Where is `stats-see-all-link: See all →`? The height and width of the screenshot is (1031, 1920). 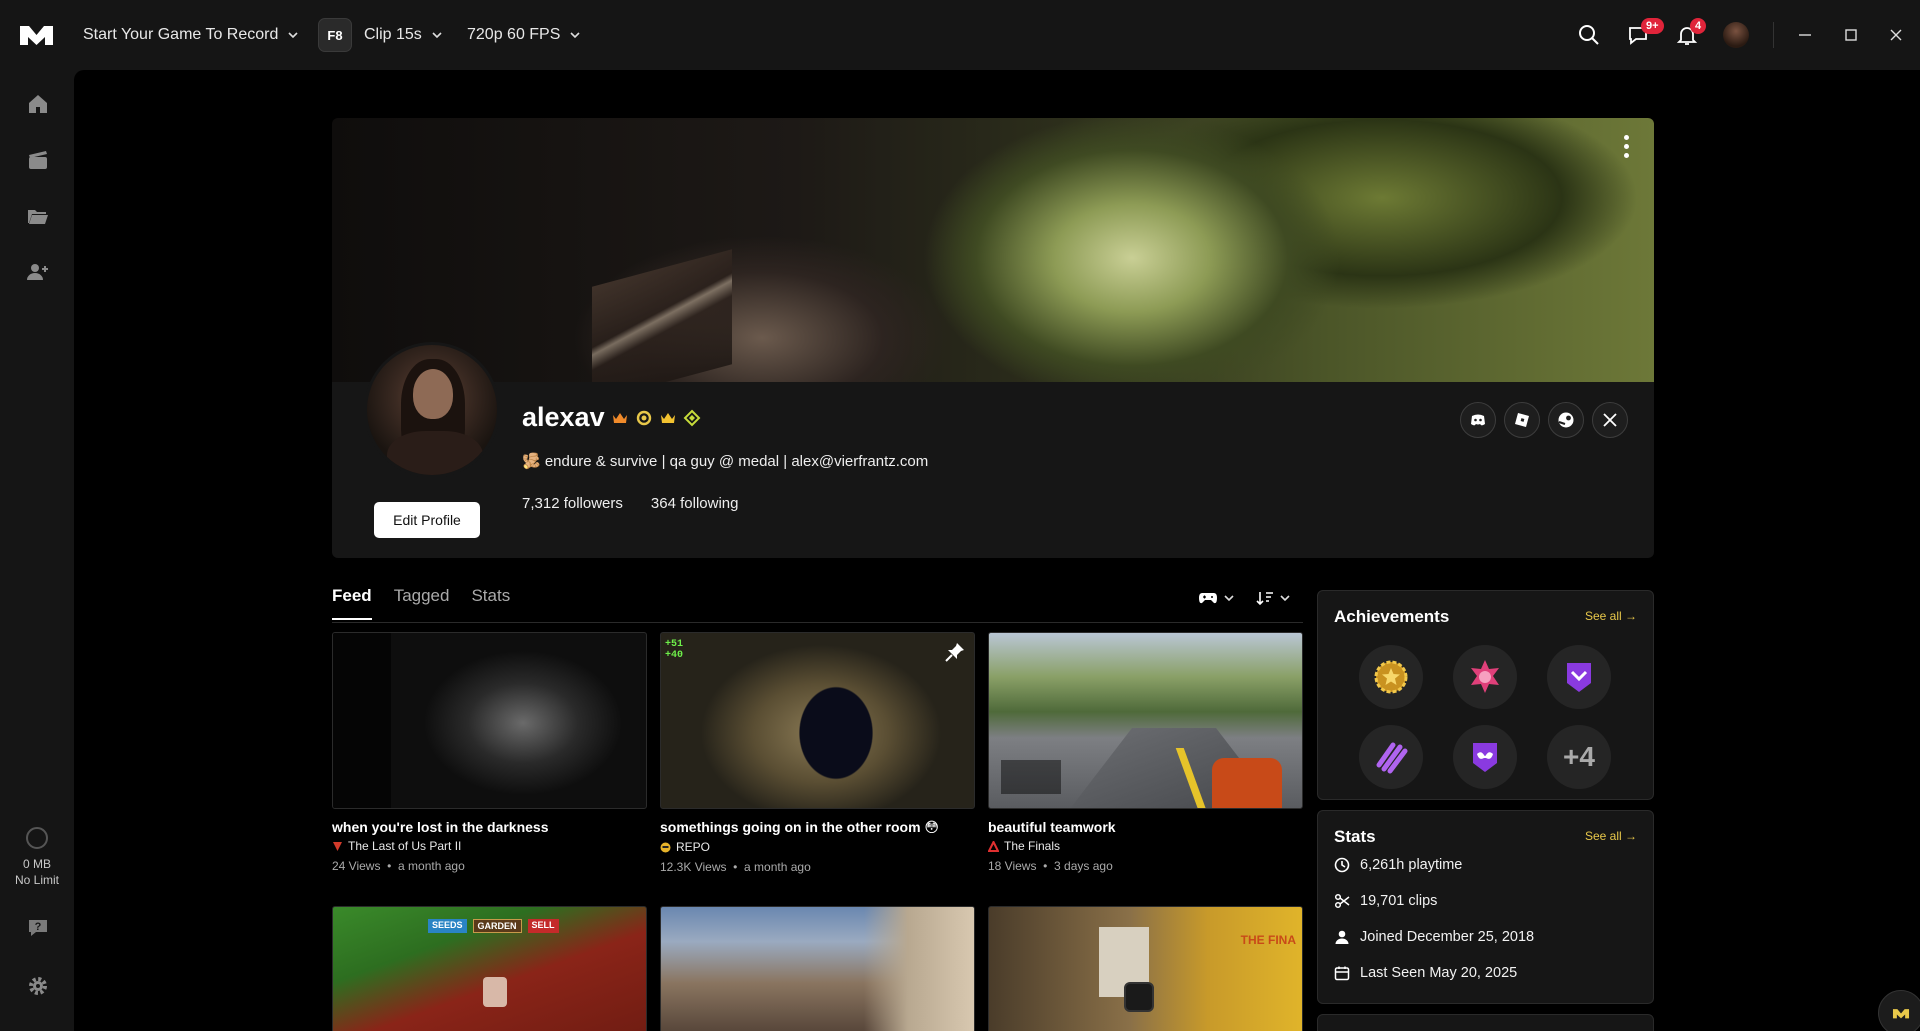 stats-see-all-link: See all → is located at coordinates (1611, 836).